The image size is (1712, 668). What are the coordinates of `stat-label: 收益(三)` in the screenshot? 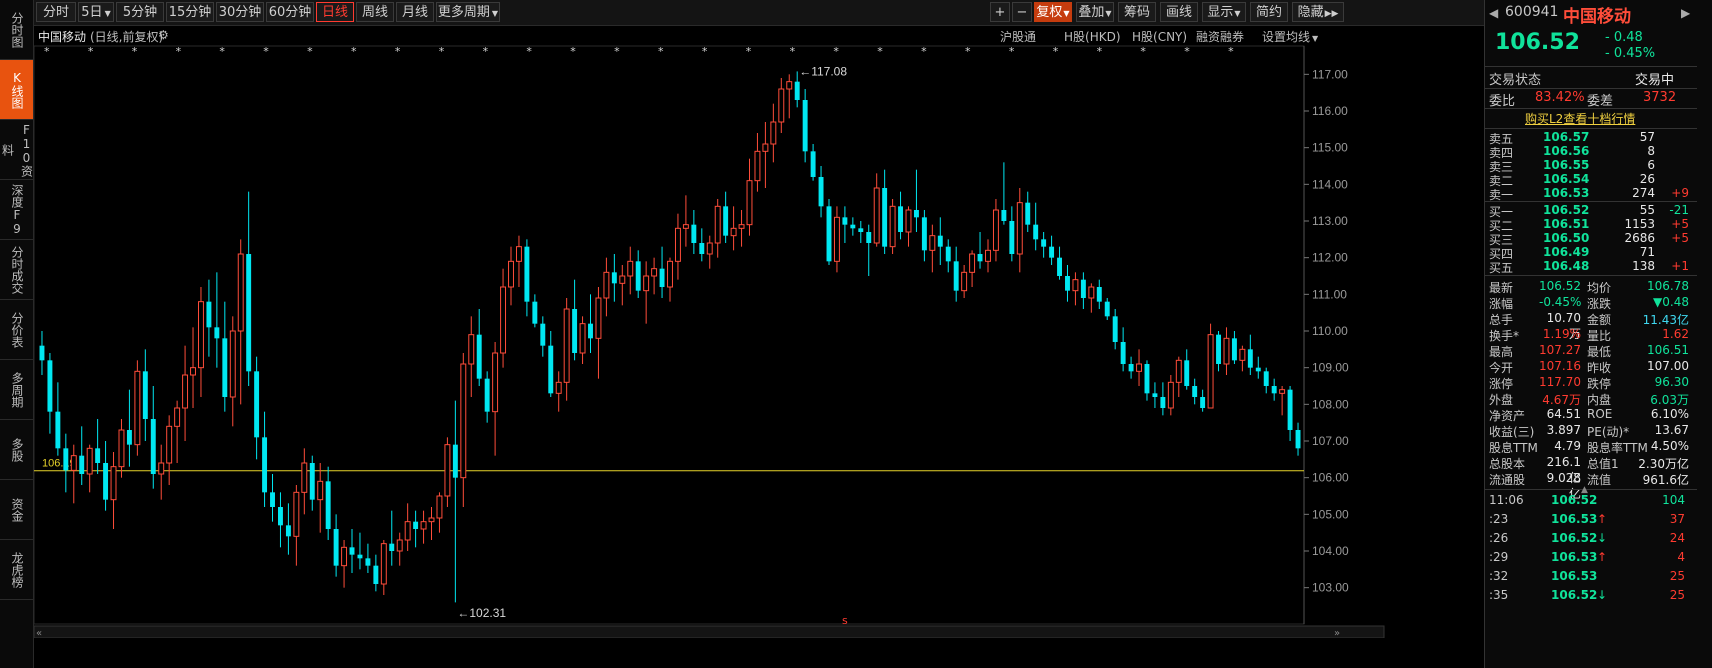 It's located at (1512, 432).